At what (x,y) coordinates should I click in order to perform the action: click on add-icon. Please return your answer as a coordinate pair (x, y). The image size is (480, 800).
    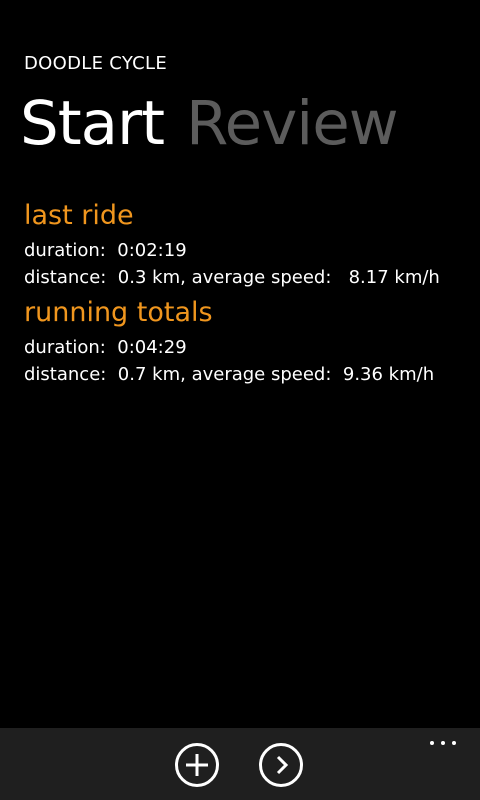
    Looking at the image, I should click on (197, 765).